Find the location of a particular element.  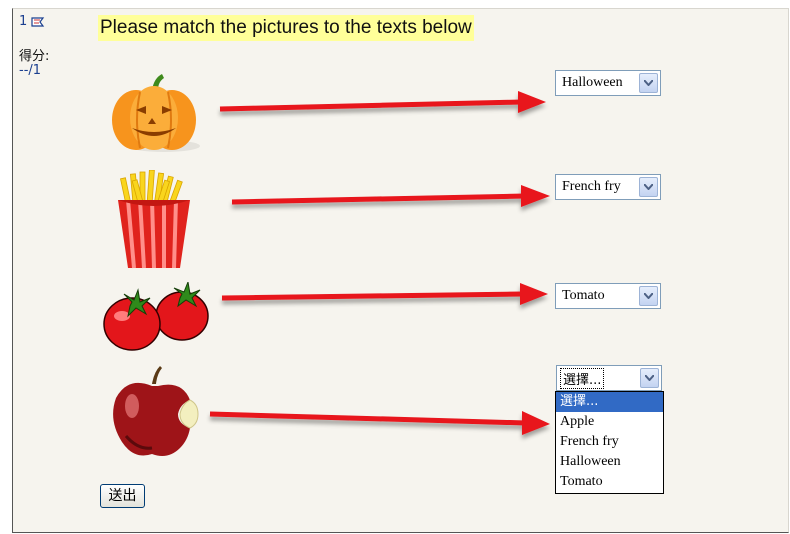

dropdown-option-apple: Apple is located at coordinates (609, 422).